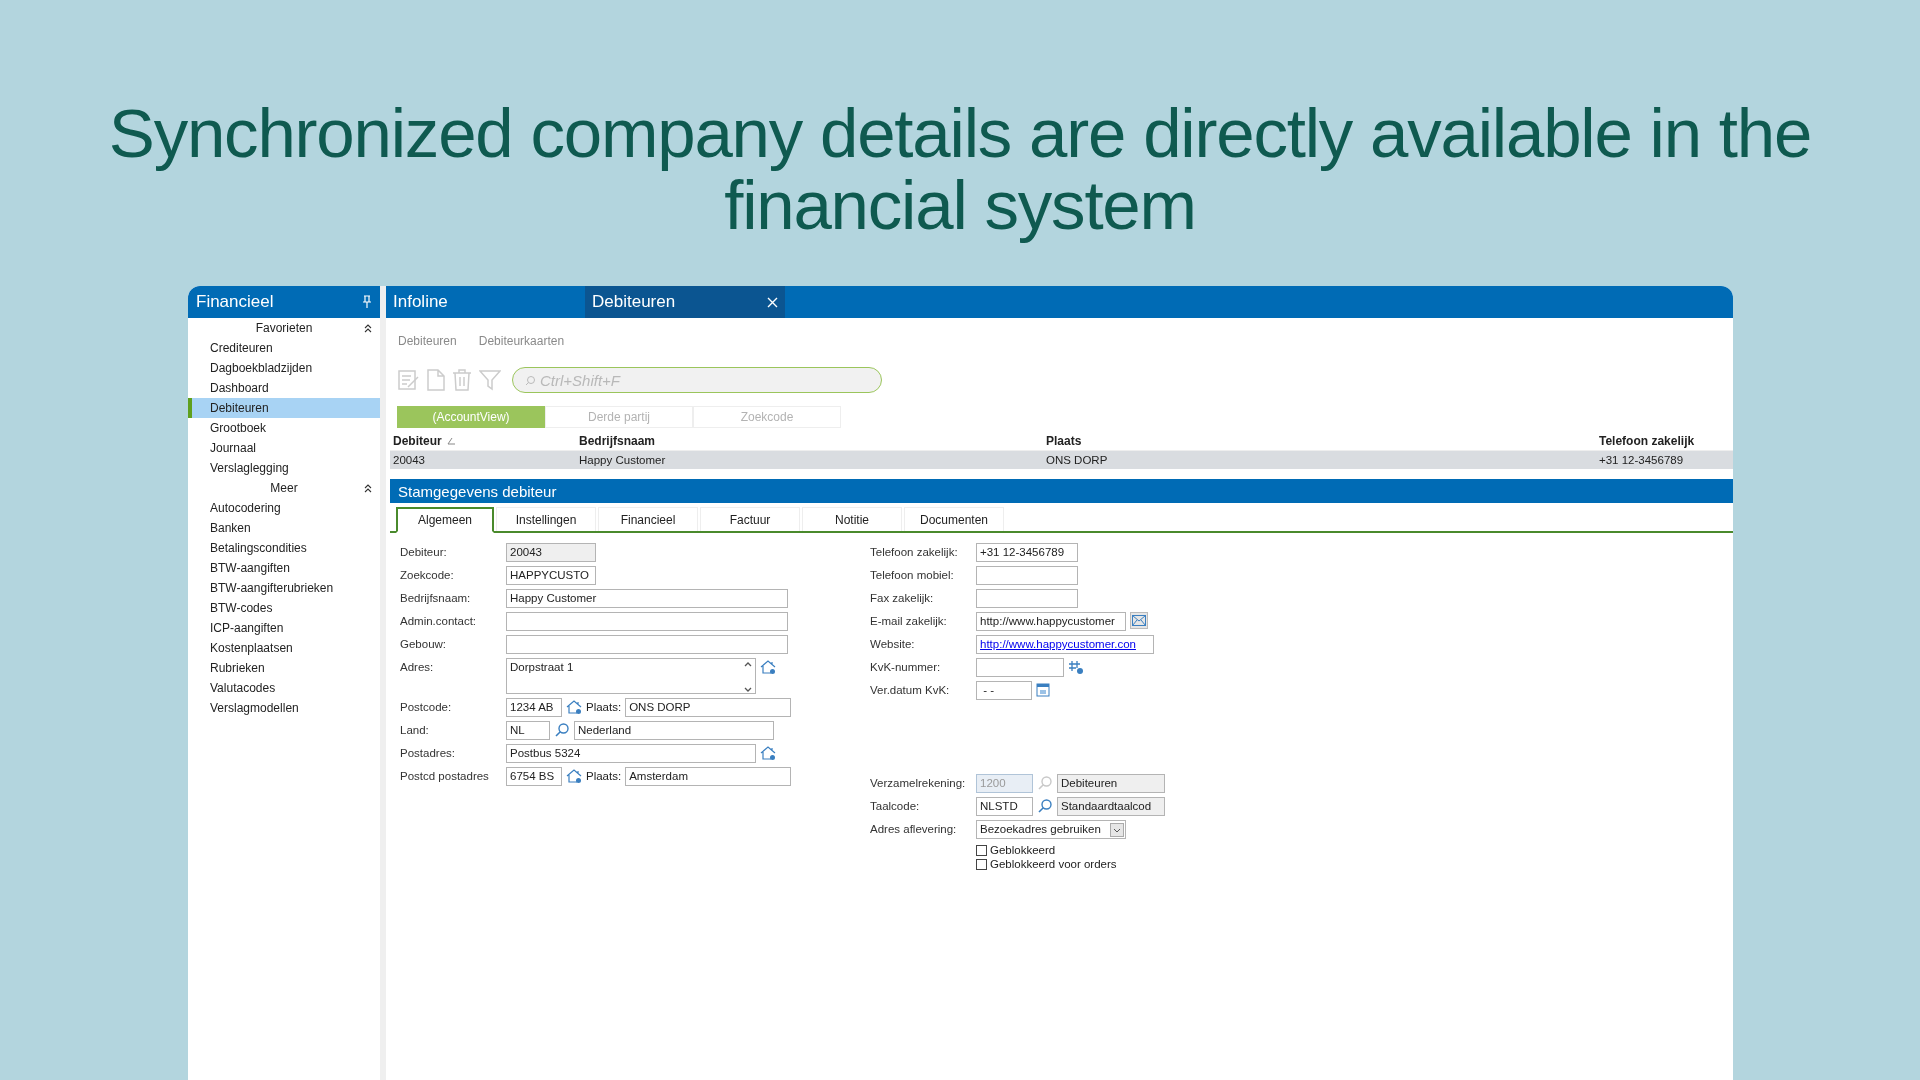 The image size is (1920, 1080). What do you see at coordinates (284, 648) in the screenshot?
I see `sidebar-item: Kostenplaatsen` at bounding box center [284, 648].